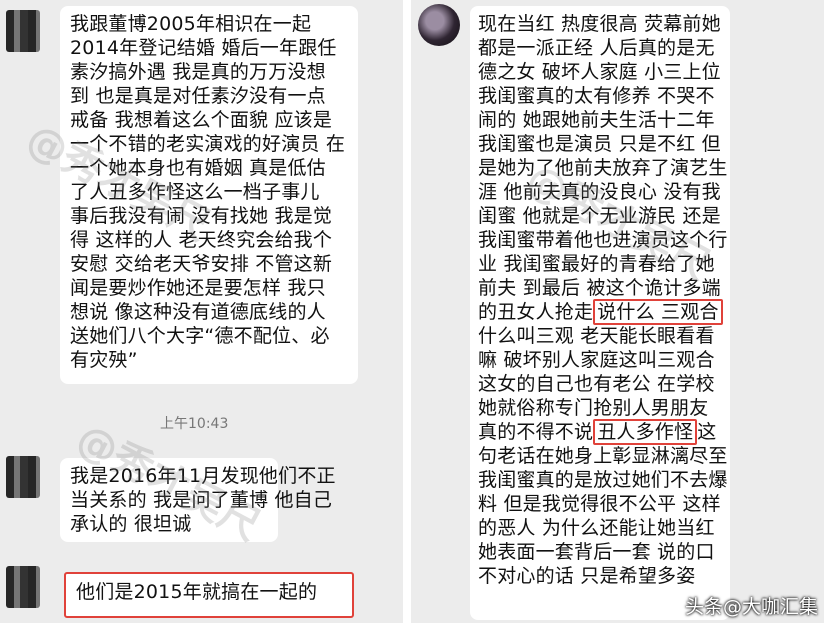 The height and width of the screenshot is (623, 824). What do you see at coordinates (407, 311) in the screenshot?
I see `column-divider` at bounding box center [407, 311].